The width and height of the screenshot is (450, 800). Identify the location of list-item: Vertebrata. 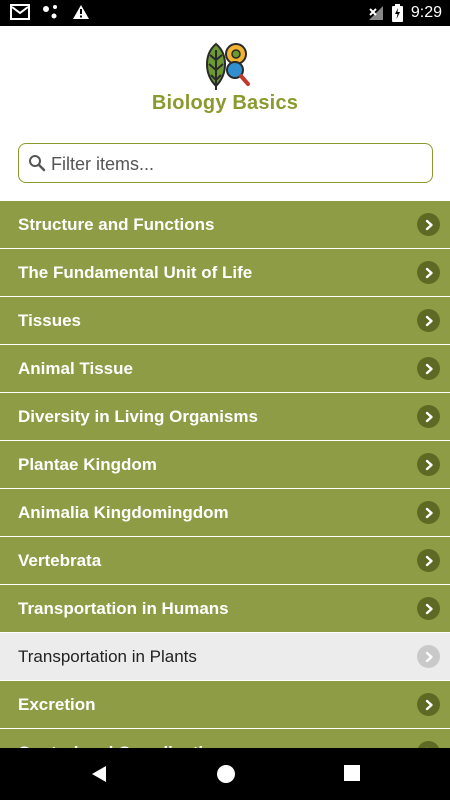
(225, 561).